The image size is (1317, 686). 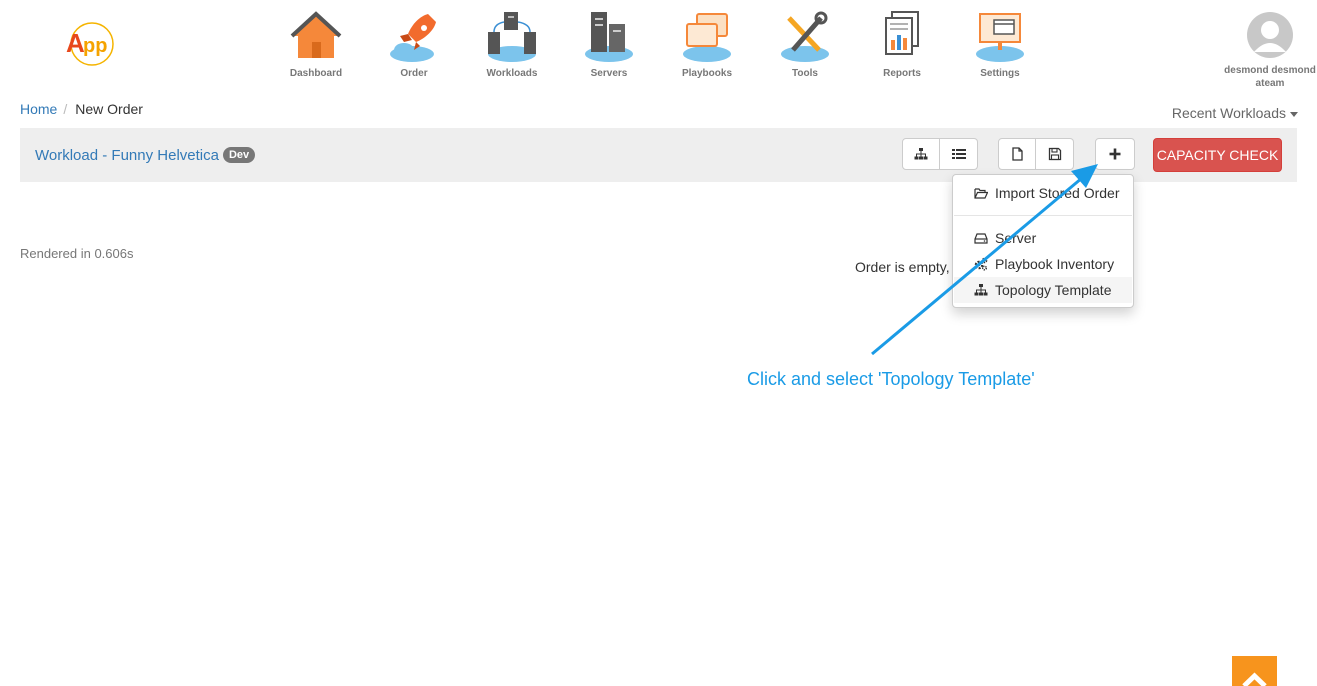 I want to click on nav-label: Order, so click(x=414, y=73).